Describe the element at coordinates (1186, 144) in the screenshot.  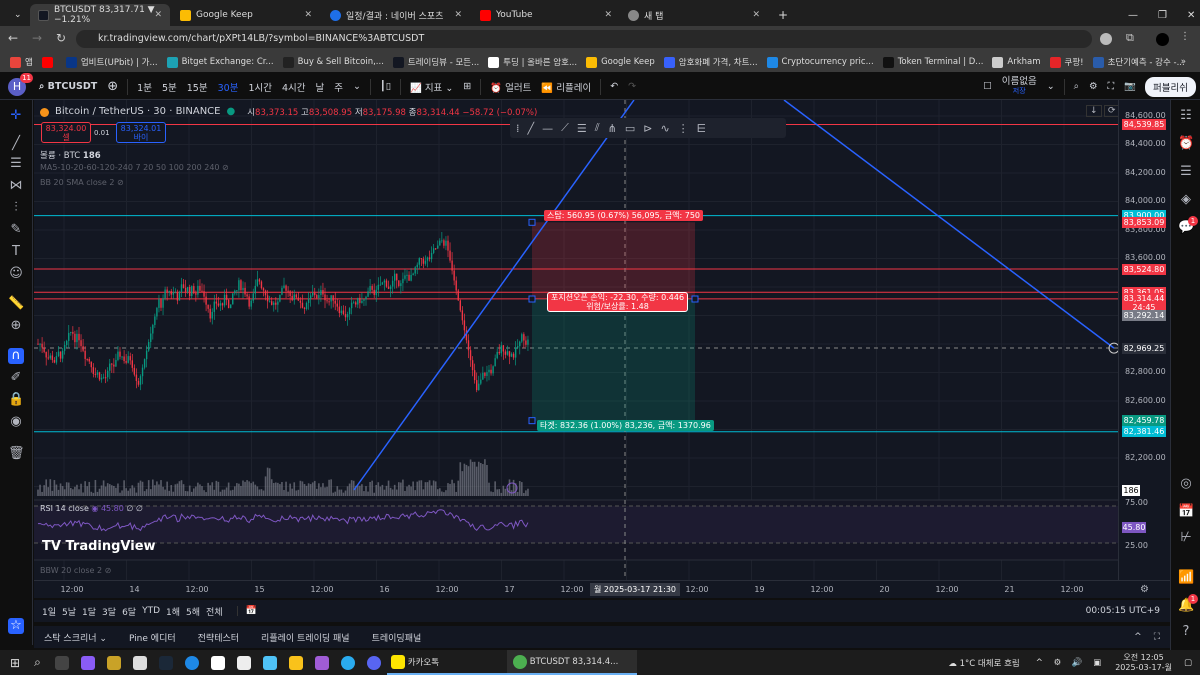
I see `alarm-icon: ⏰` at that location.